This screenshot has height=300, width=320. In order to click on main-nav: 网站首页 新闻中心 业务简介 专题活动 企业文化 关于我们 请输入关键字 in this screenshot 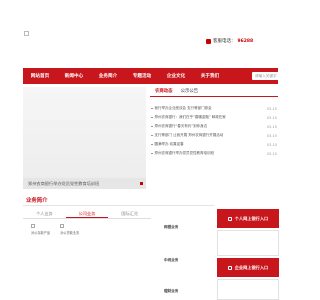, I will do `click(159, 76)`.